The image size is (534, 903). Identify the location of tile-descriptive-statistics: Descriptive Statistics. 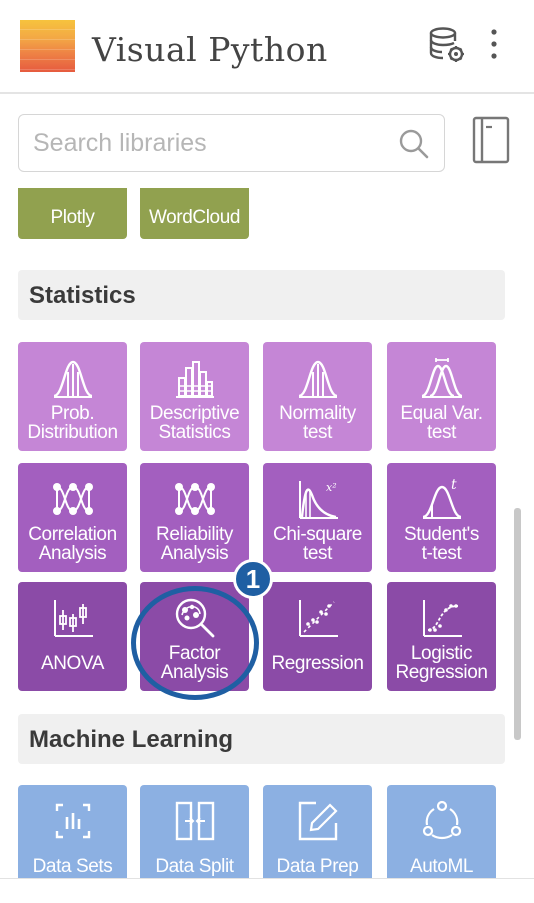
(194, 396).